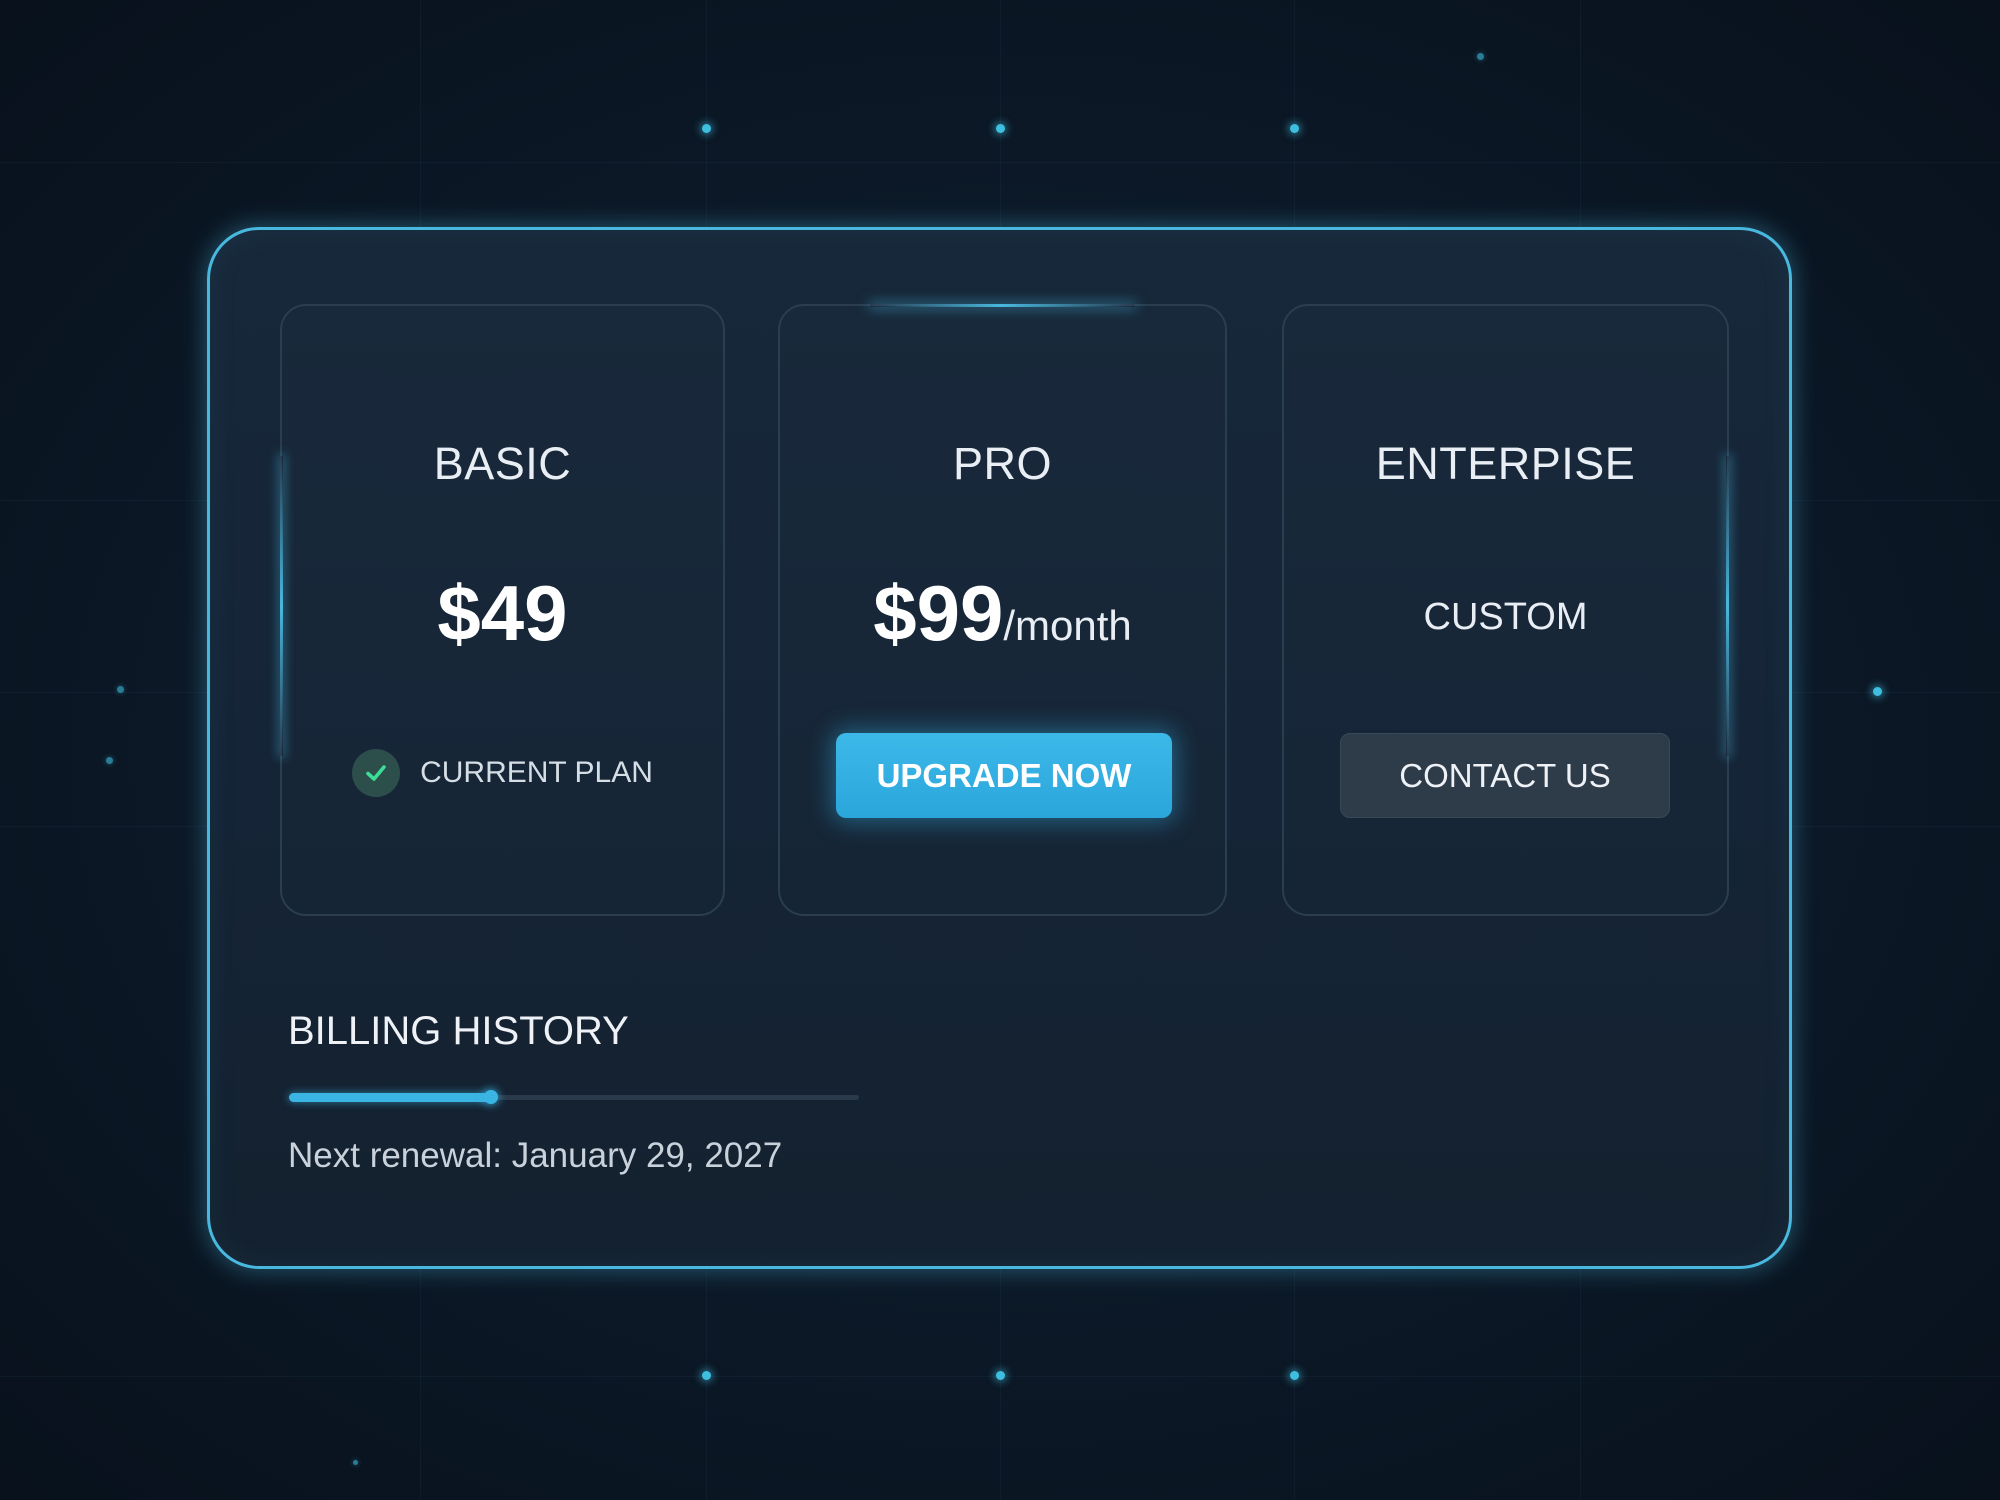 The height and width of the screenshot is (1500, 2000). I want to click on contact-us-button: CONTACT US, so click(1505, 775).